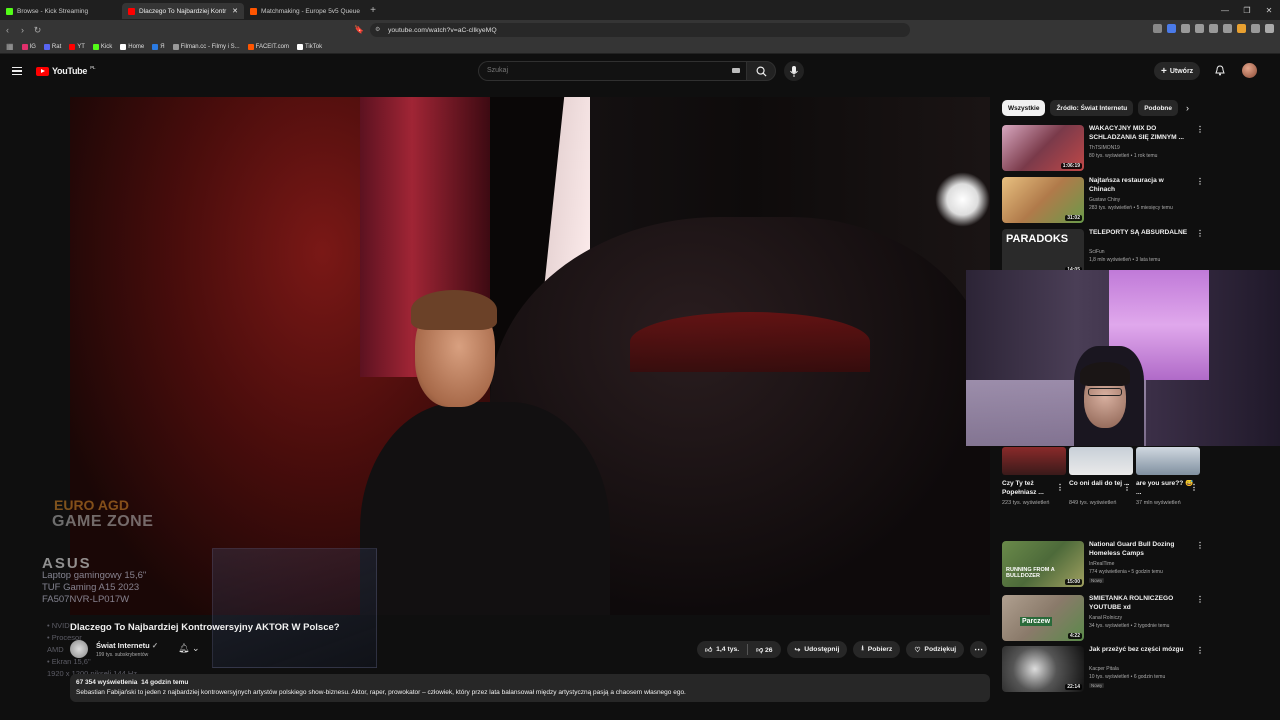 The height and width of the screenshot is (720, 1280). What do you see at coordinates (1043, 618) in the screenshot?
I see `video-thumbnail: Parczew 4:22` at bounding box center [1043, 618].